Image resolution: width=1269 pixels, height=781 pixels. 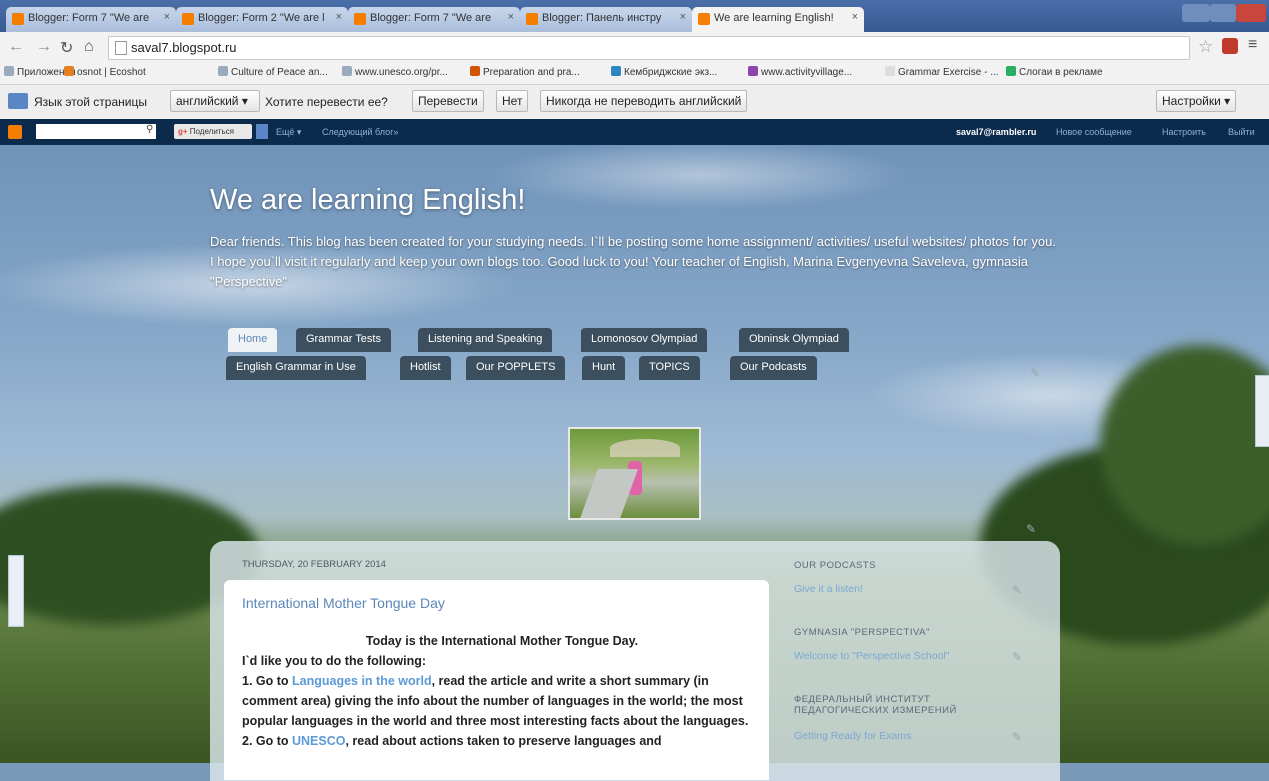 What do you see at coordinates (343, 603) in the screenshot?
I see `post-title: International Mother Tongue Day` at bounding box center [343, 603].